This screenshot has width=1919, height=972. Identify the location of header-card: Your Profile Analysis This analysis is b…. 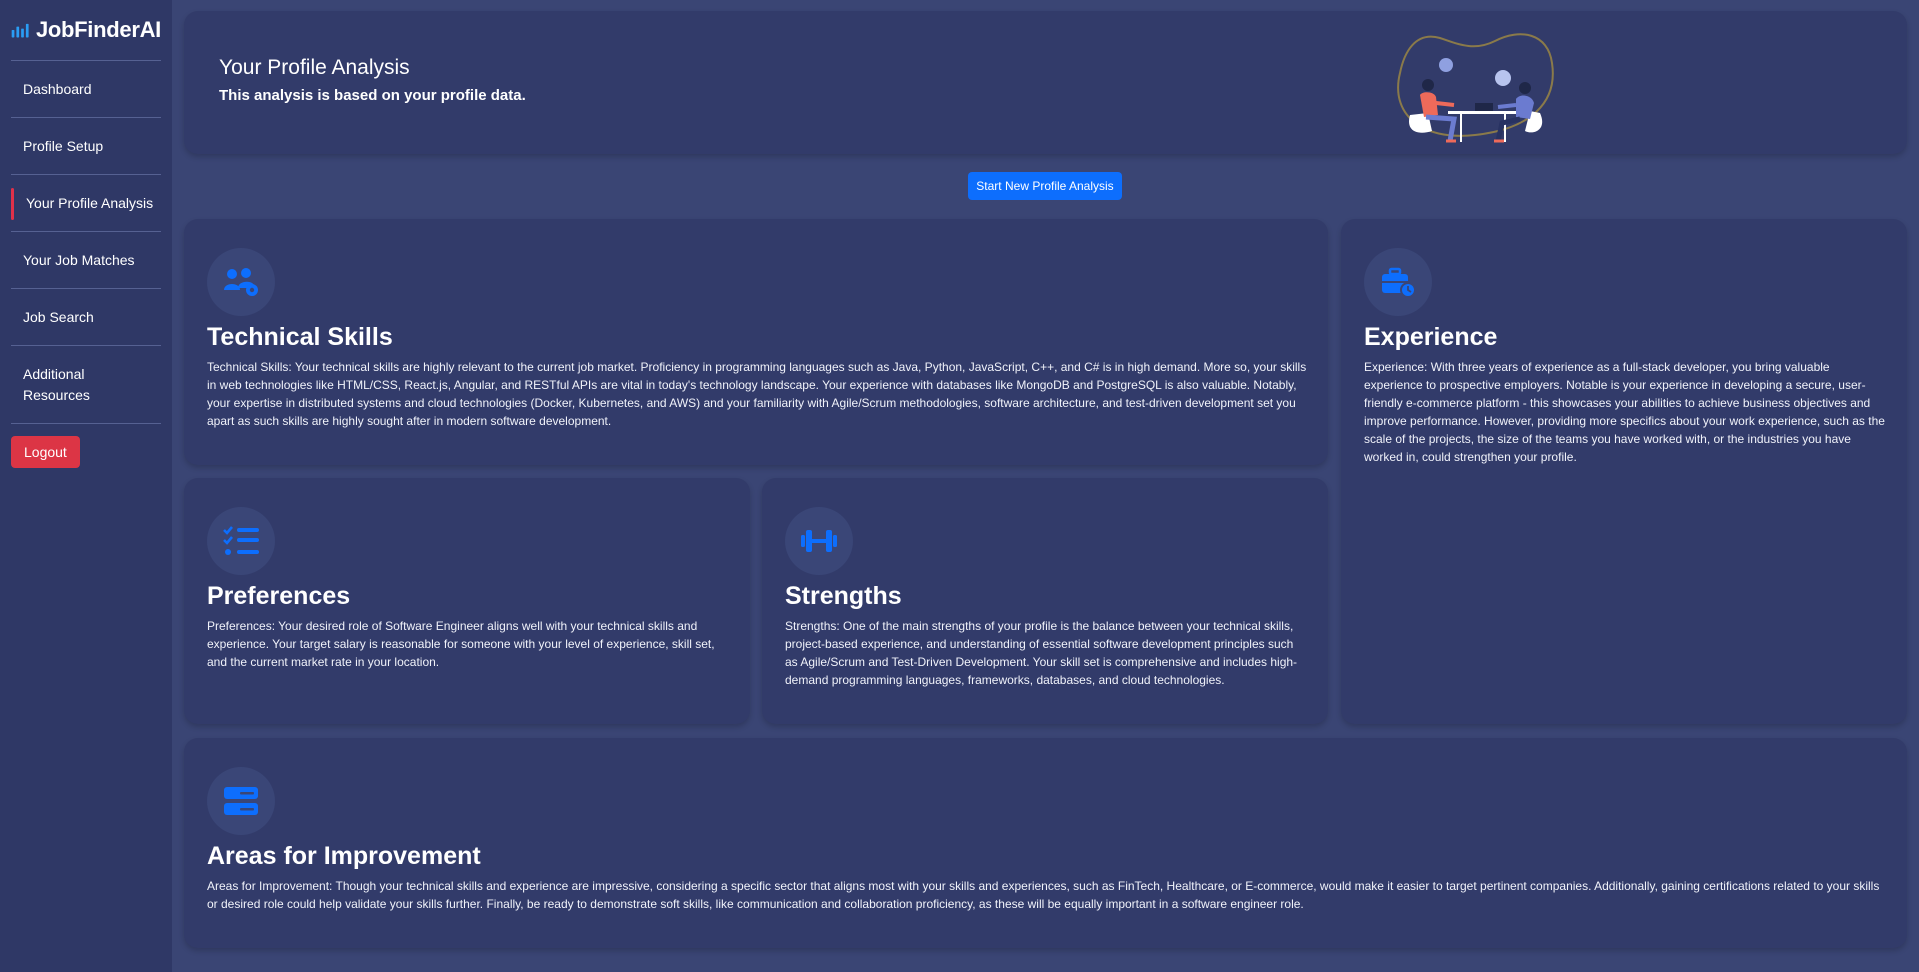
(1045, 82).